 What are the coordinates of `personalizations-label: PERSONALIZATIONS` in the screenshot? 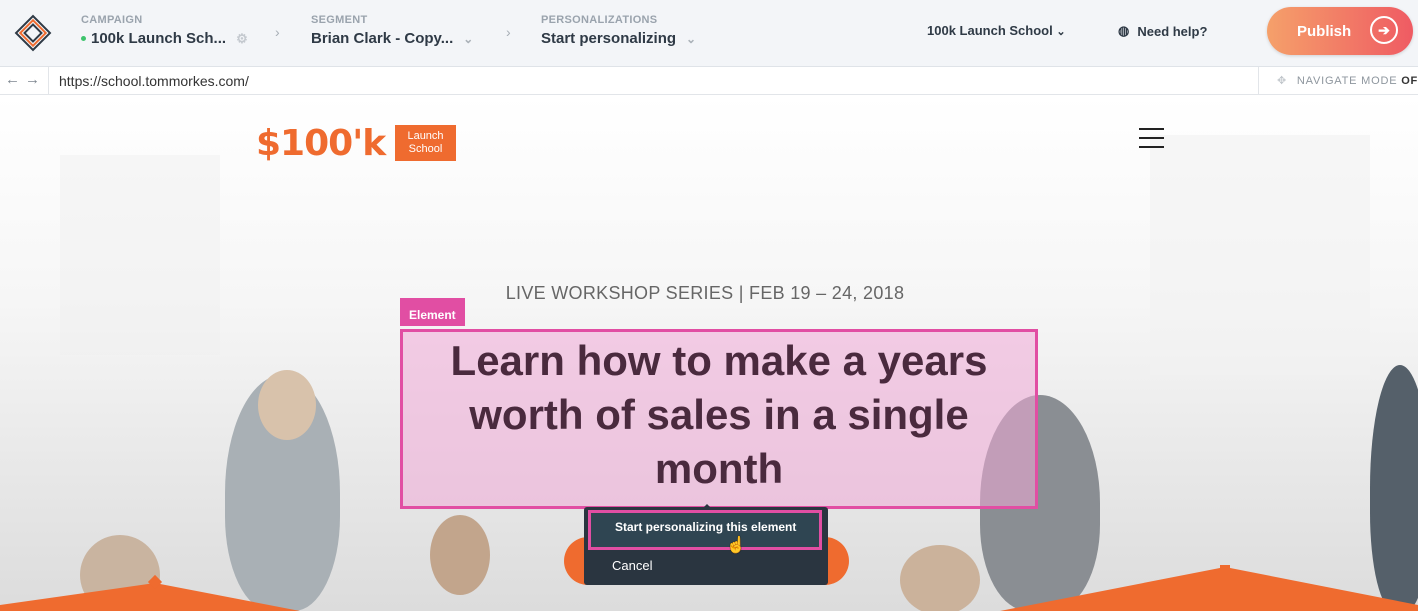 It's located at (599, 20).